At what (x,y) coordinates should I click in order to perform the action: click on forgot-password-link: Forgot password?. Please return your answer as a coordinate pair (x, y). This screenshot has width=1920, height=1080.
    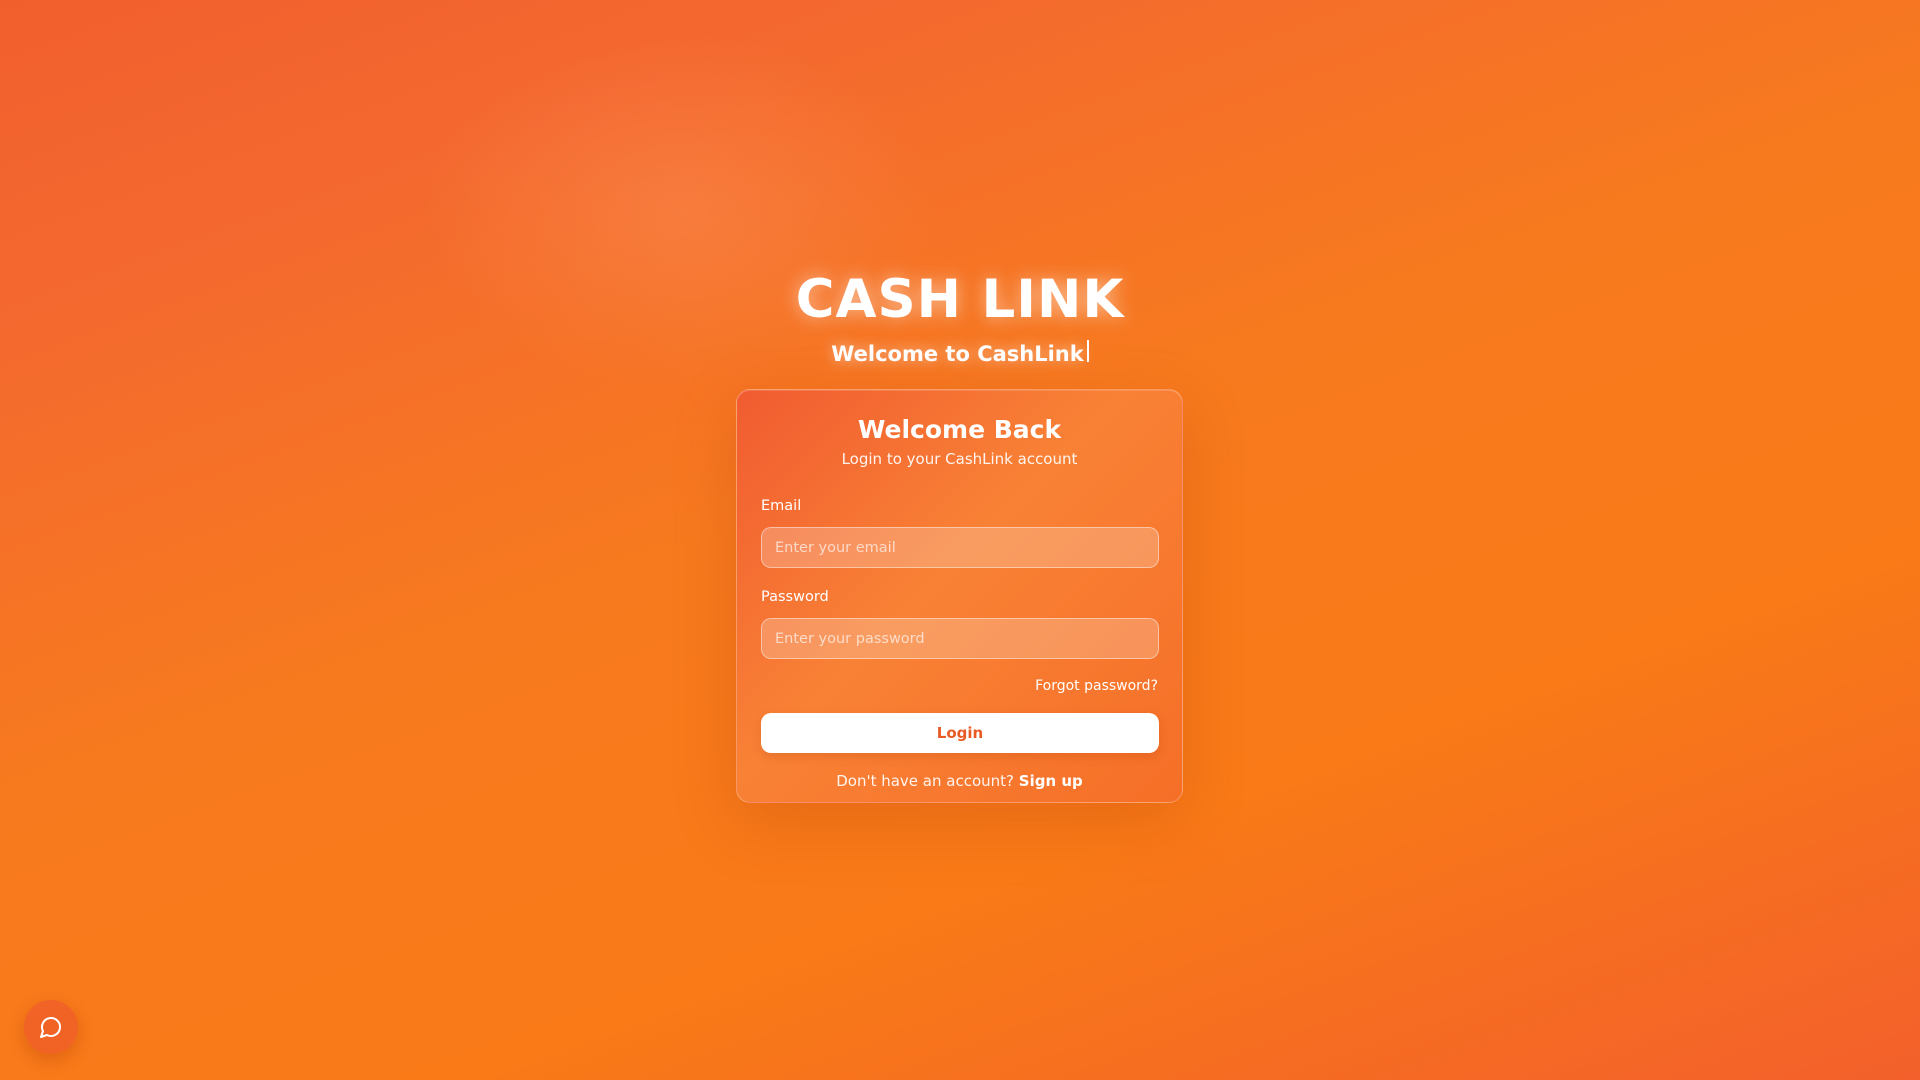
    Looking at the image, I should click on (959, 686).